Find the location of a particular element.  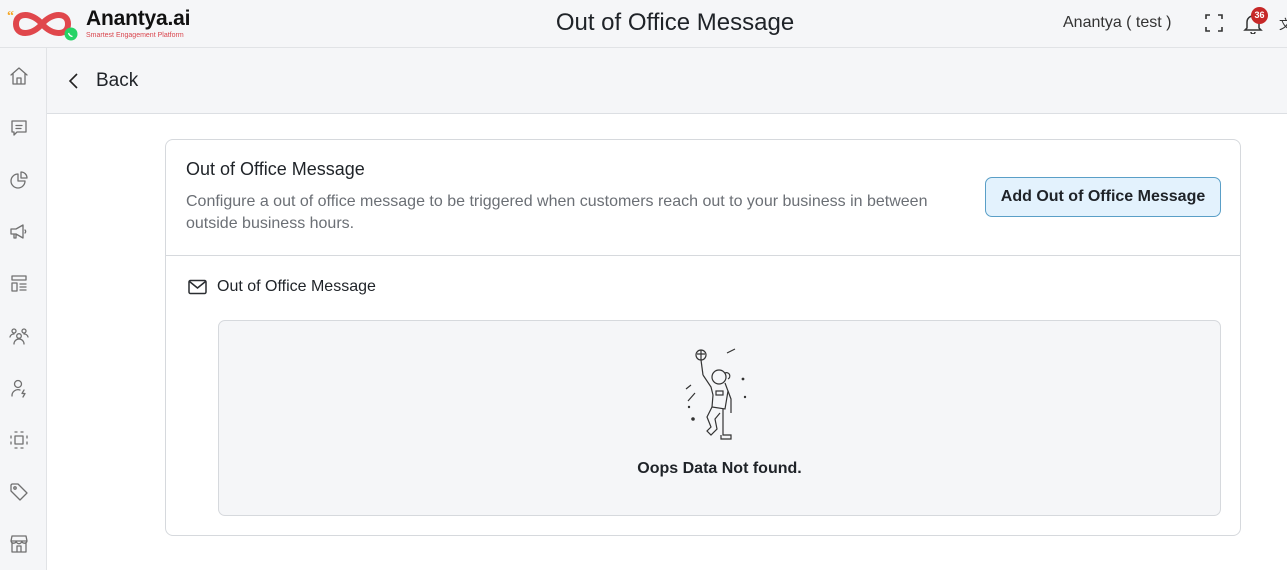

sidebar-item-chat is located at coordinates (19, 128).